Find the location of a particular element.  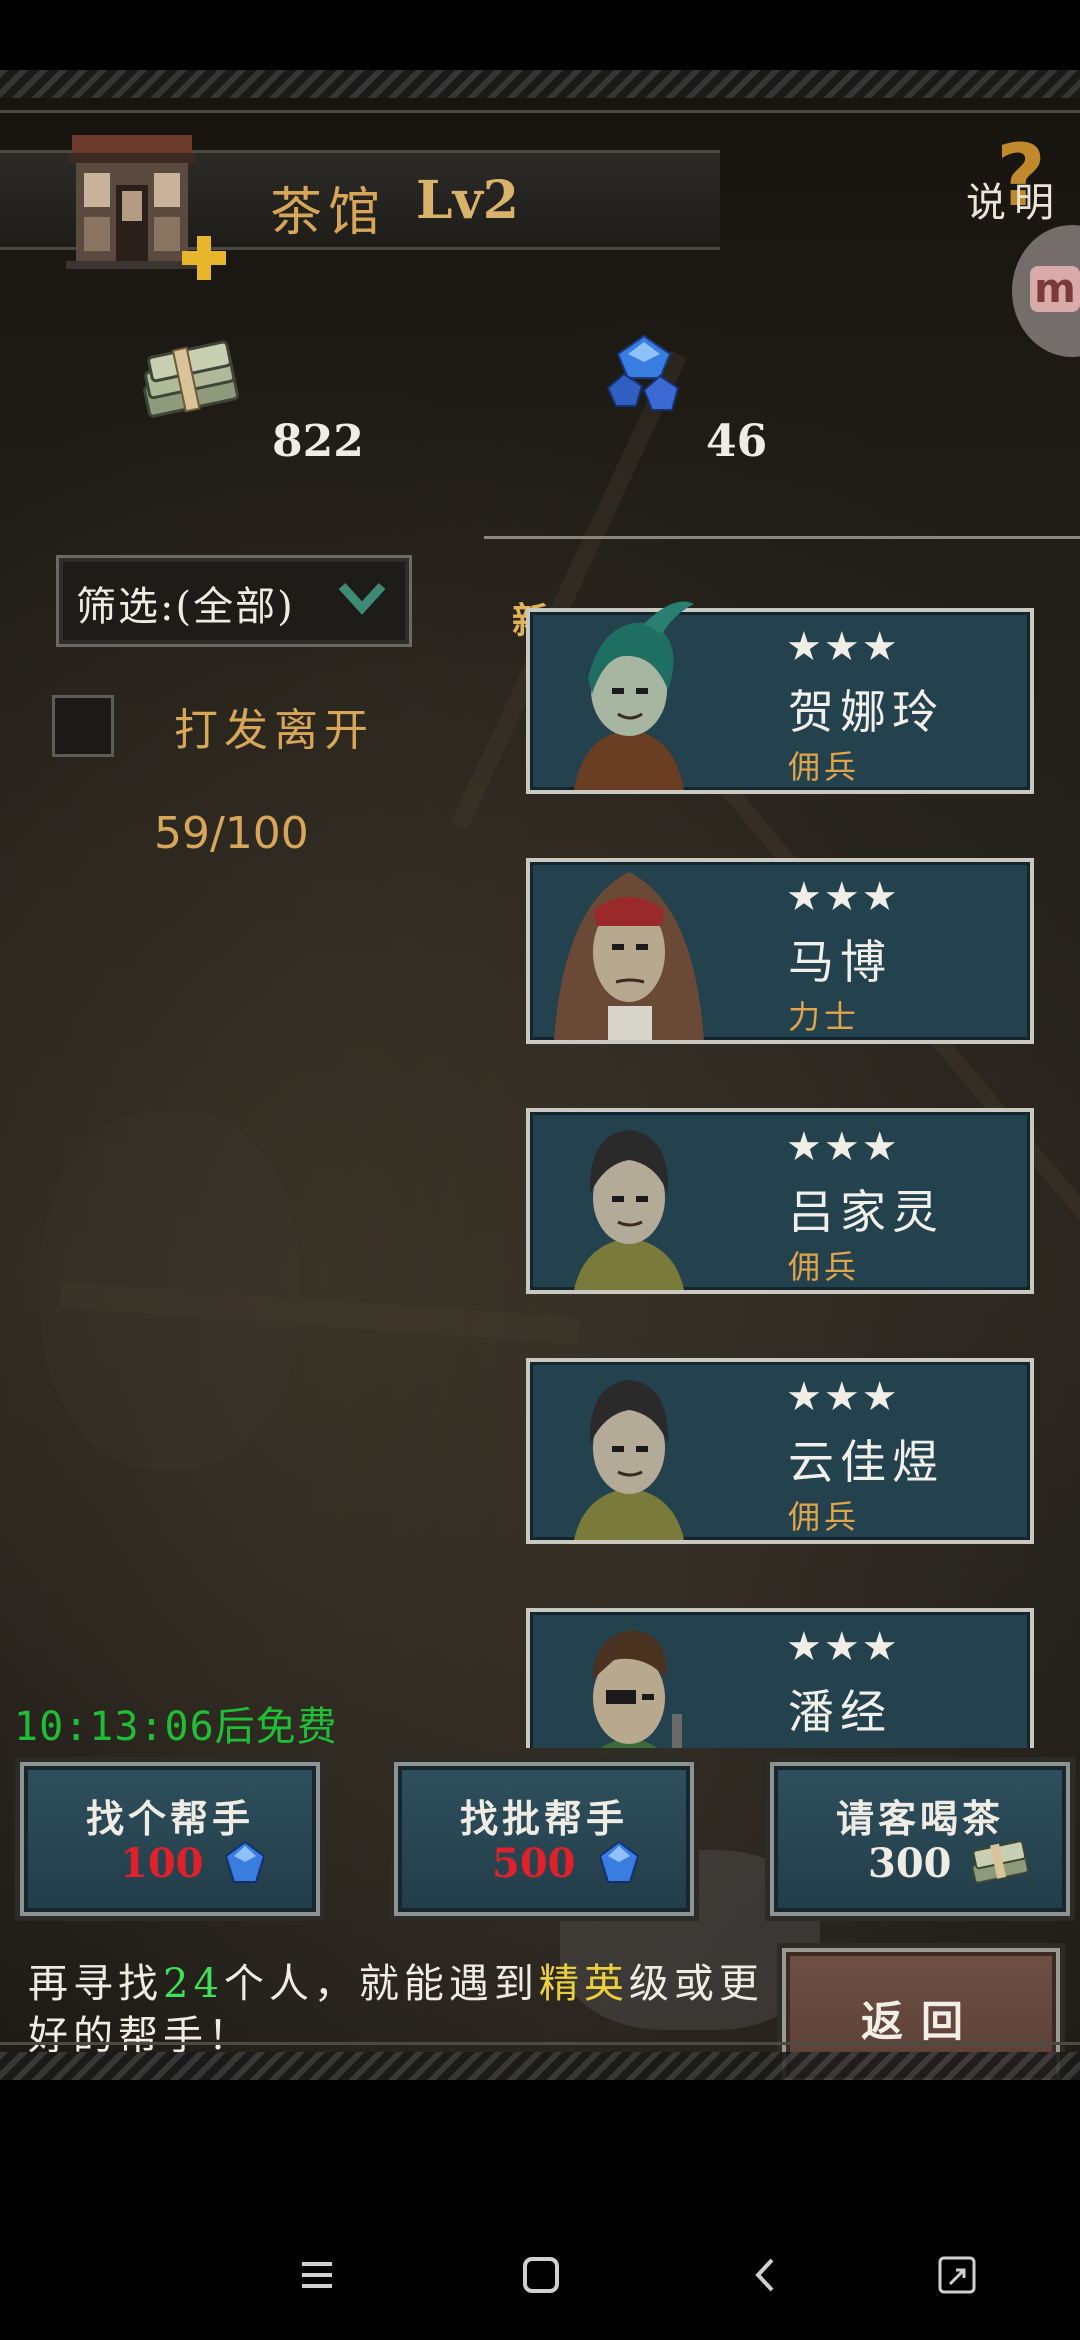

back-label: 返回 is located at coordinates (920, 2021).